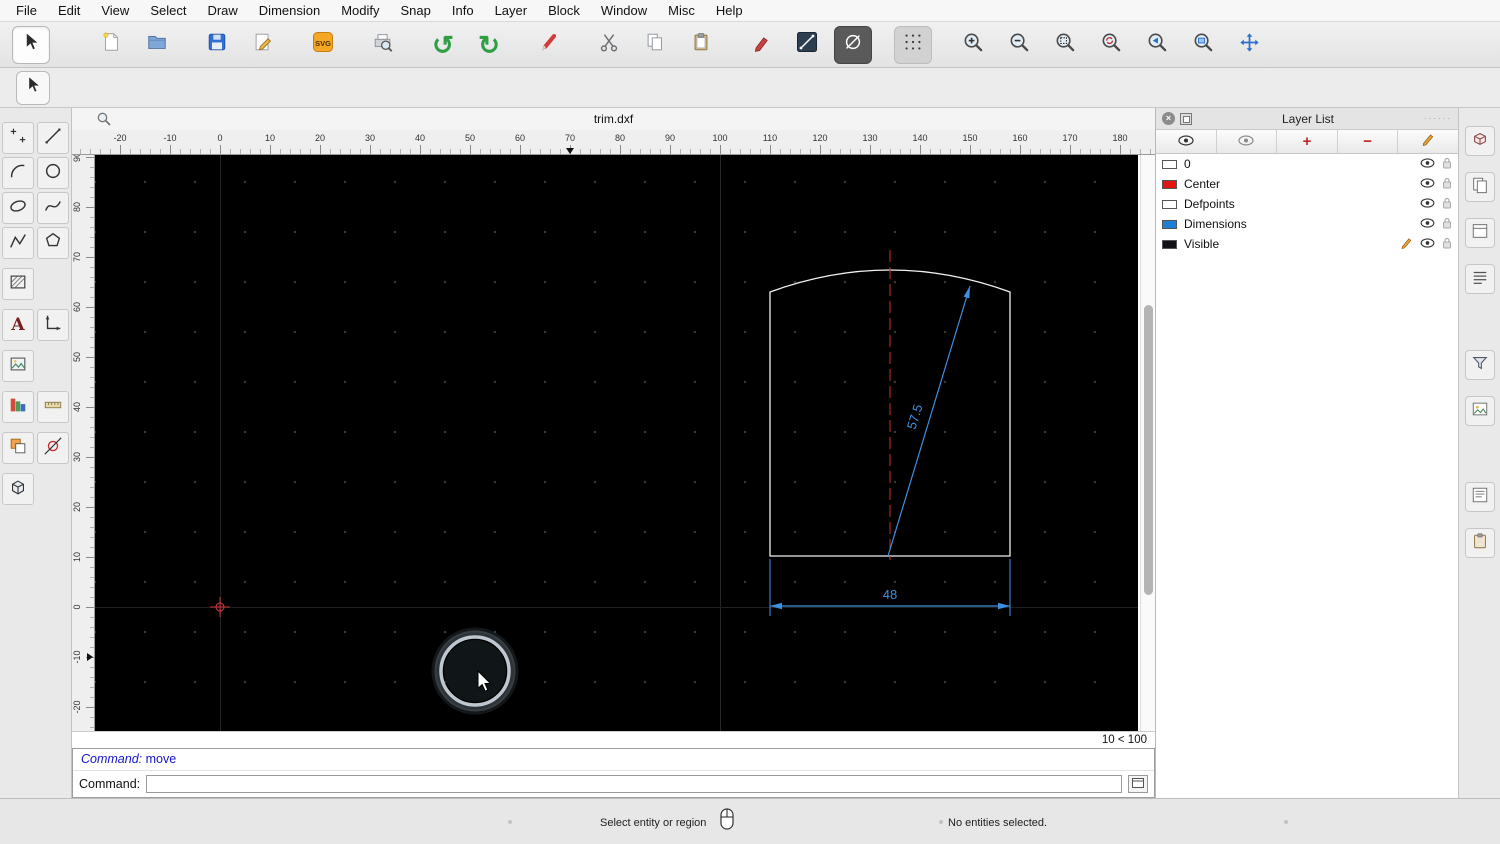 The height and width of the screenshot is (844, 1500). I want to click on polygon-tool-button, so click(53, 243).